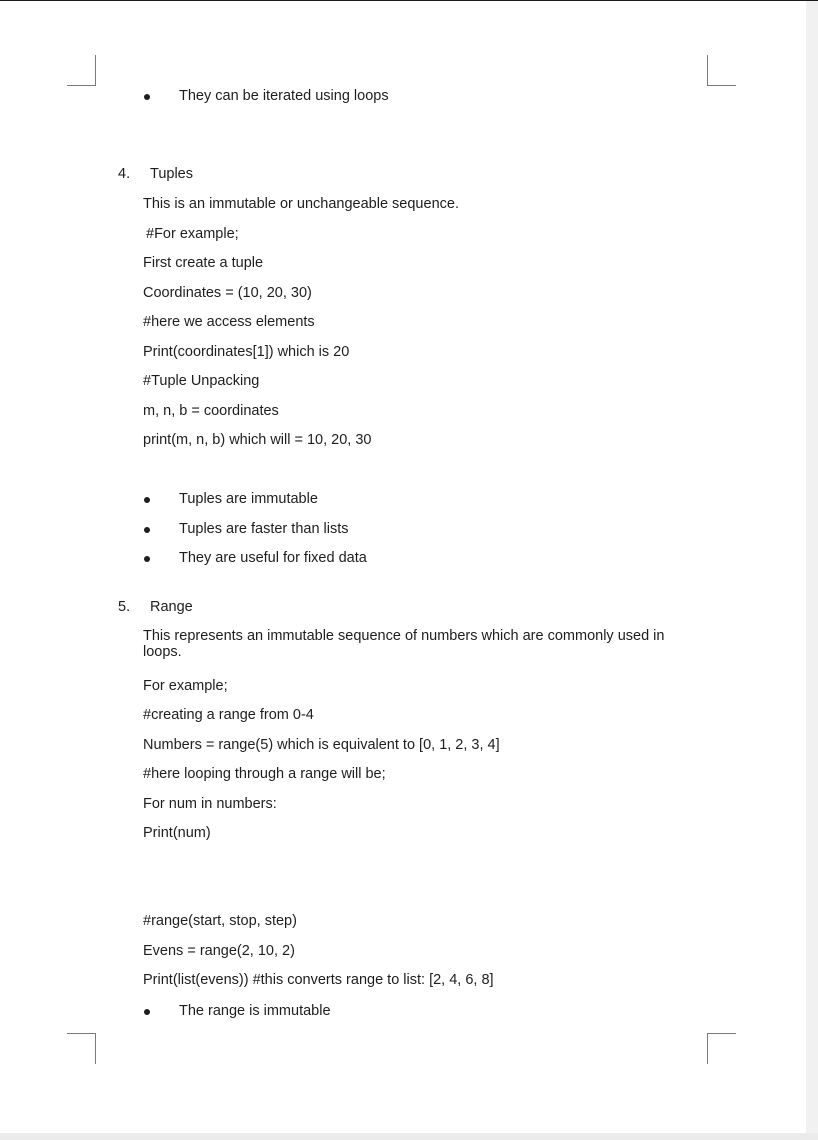  Describe the element at coordinates (248, 499) in the screenshot. I see `bullet-text: Tuples are immutable` at that location.